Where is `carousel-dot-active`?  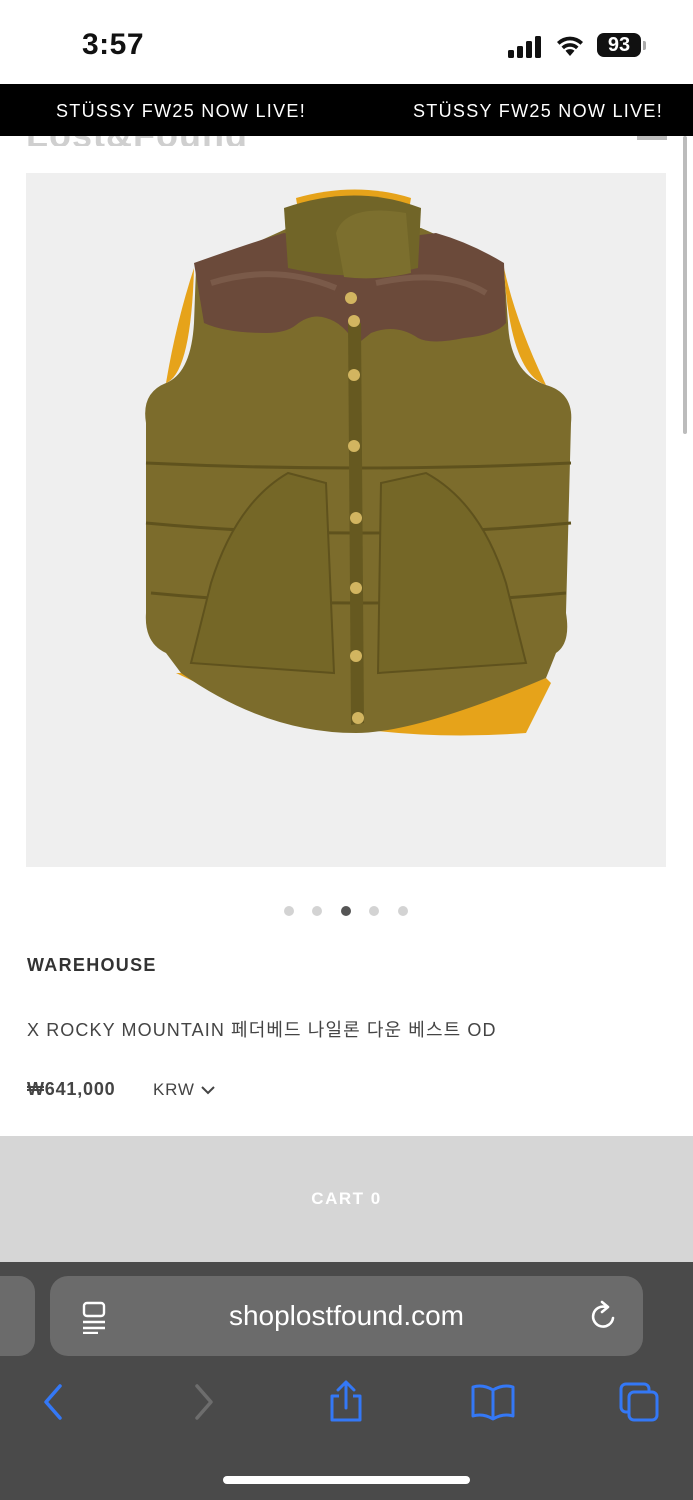 carousel-dot-active is located at coordinates (346, 911).